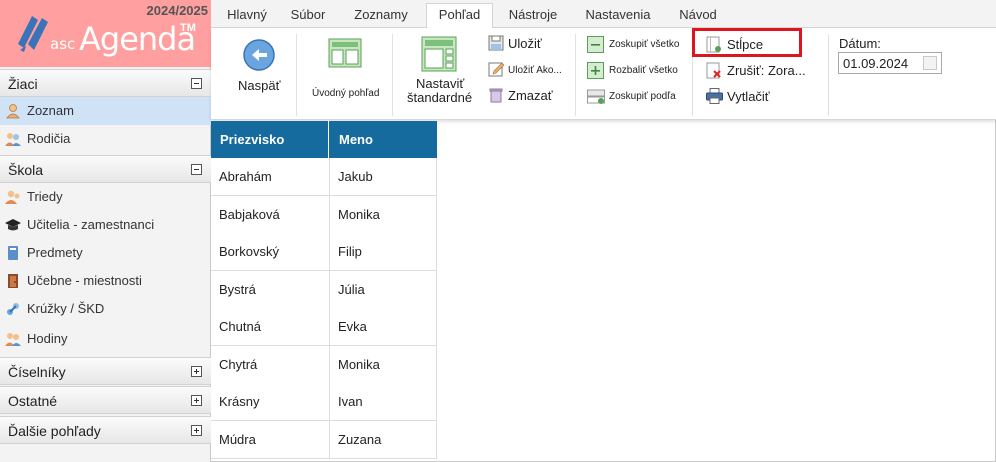 The height and width of the screenshot is (462, 996). I want to click on subject-icon, so click(13, 253).